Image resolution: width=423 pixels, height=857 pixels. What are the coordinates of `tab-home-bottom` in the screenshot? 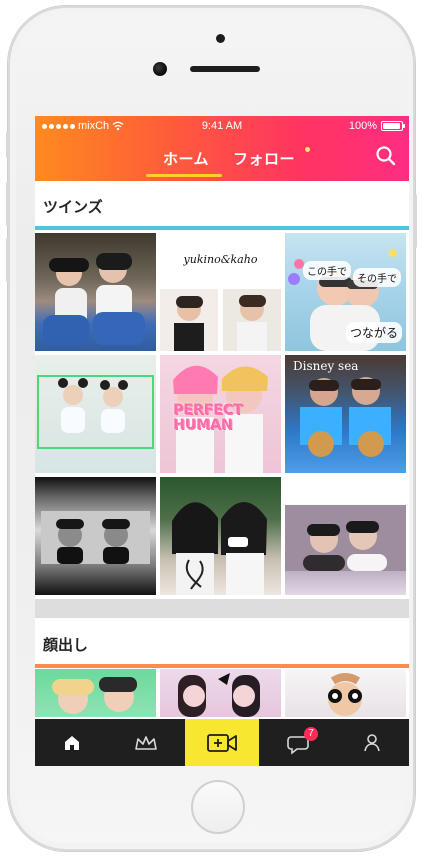 It's located at (72, 742).